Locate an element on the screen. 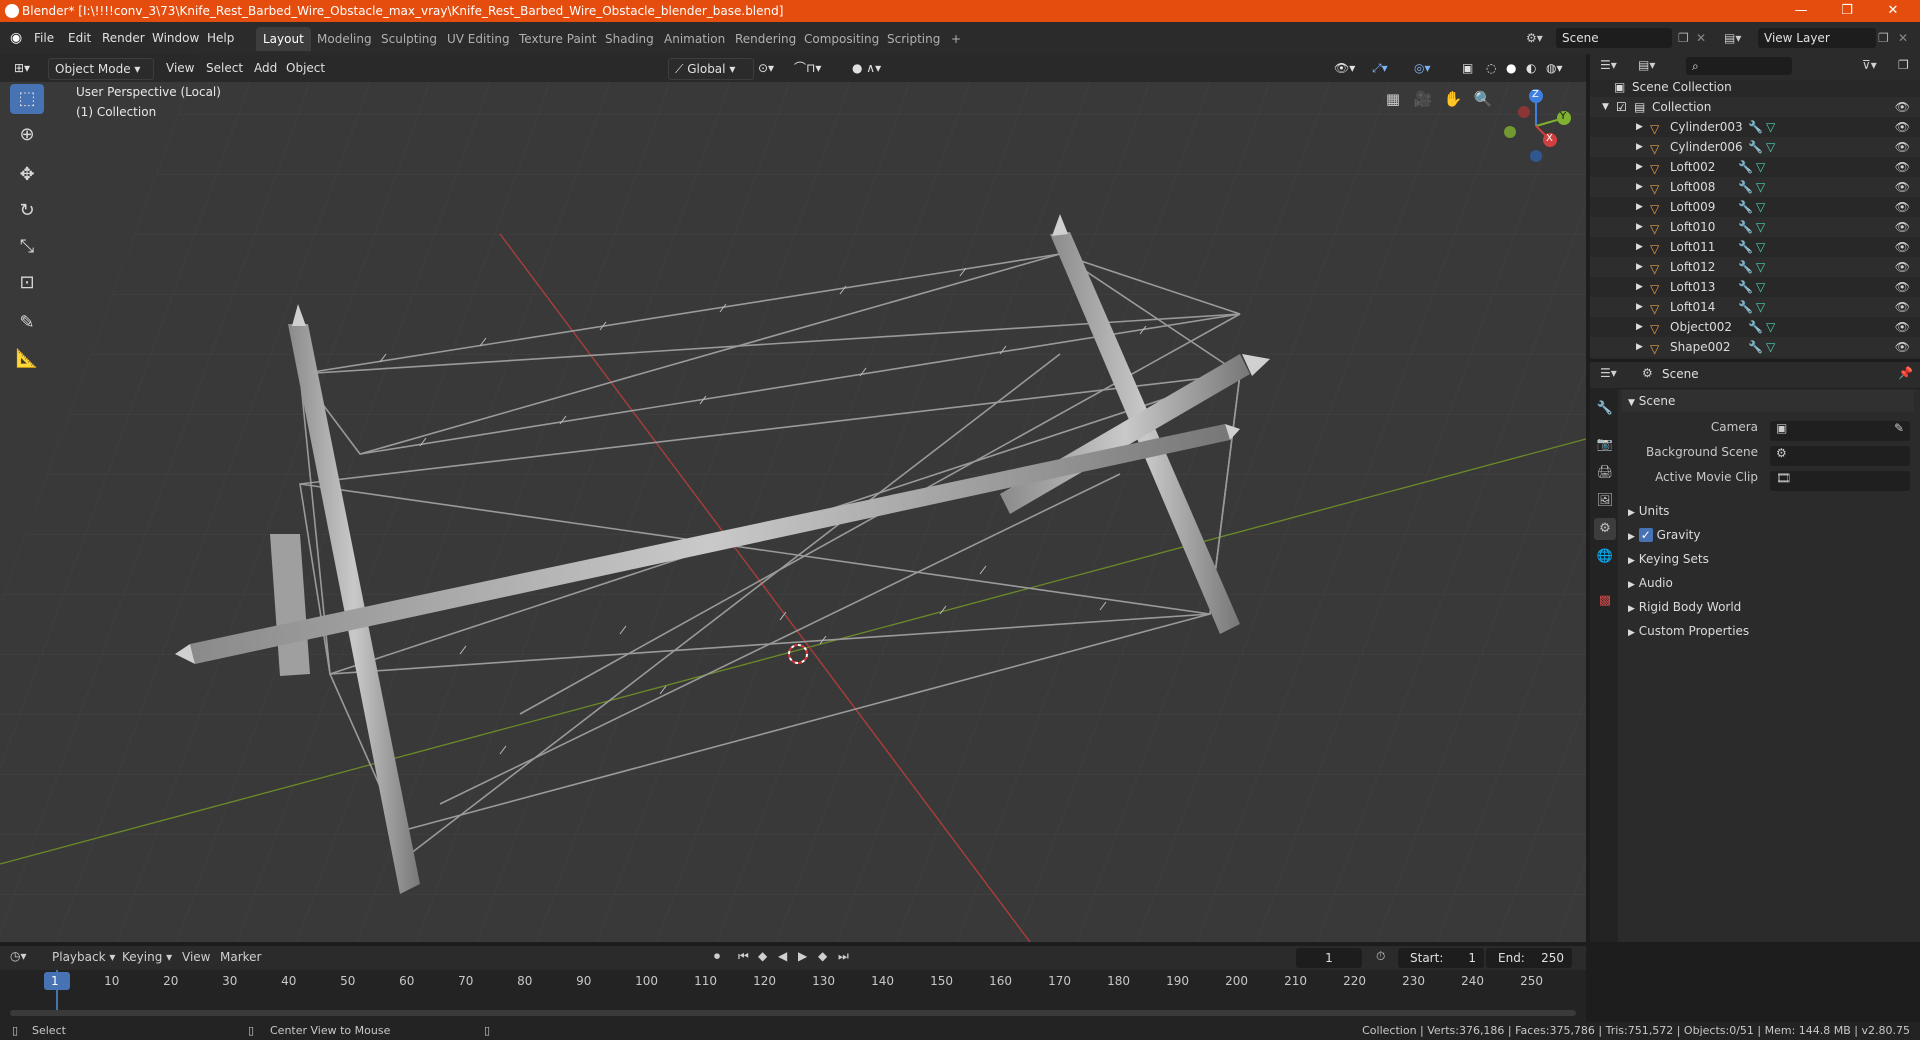 The image size is (1920, 1040). new-scene-icon: ❐ is located at coordinates (1683, 38).